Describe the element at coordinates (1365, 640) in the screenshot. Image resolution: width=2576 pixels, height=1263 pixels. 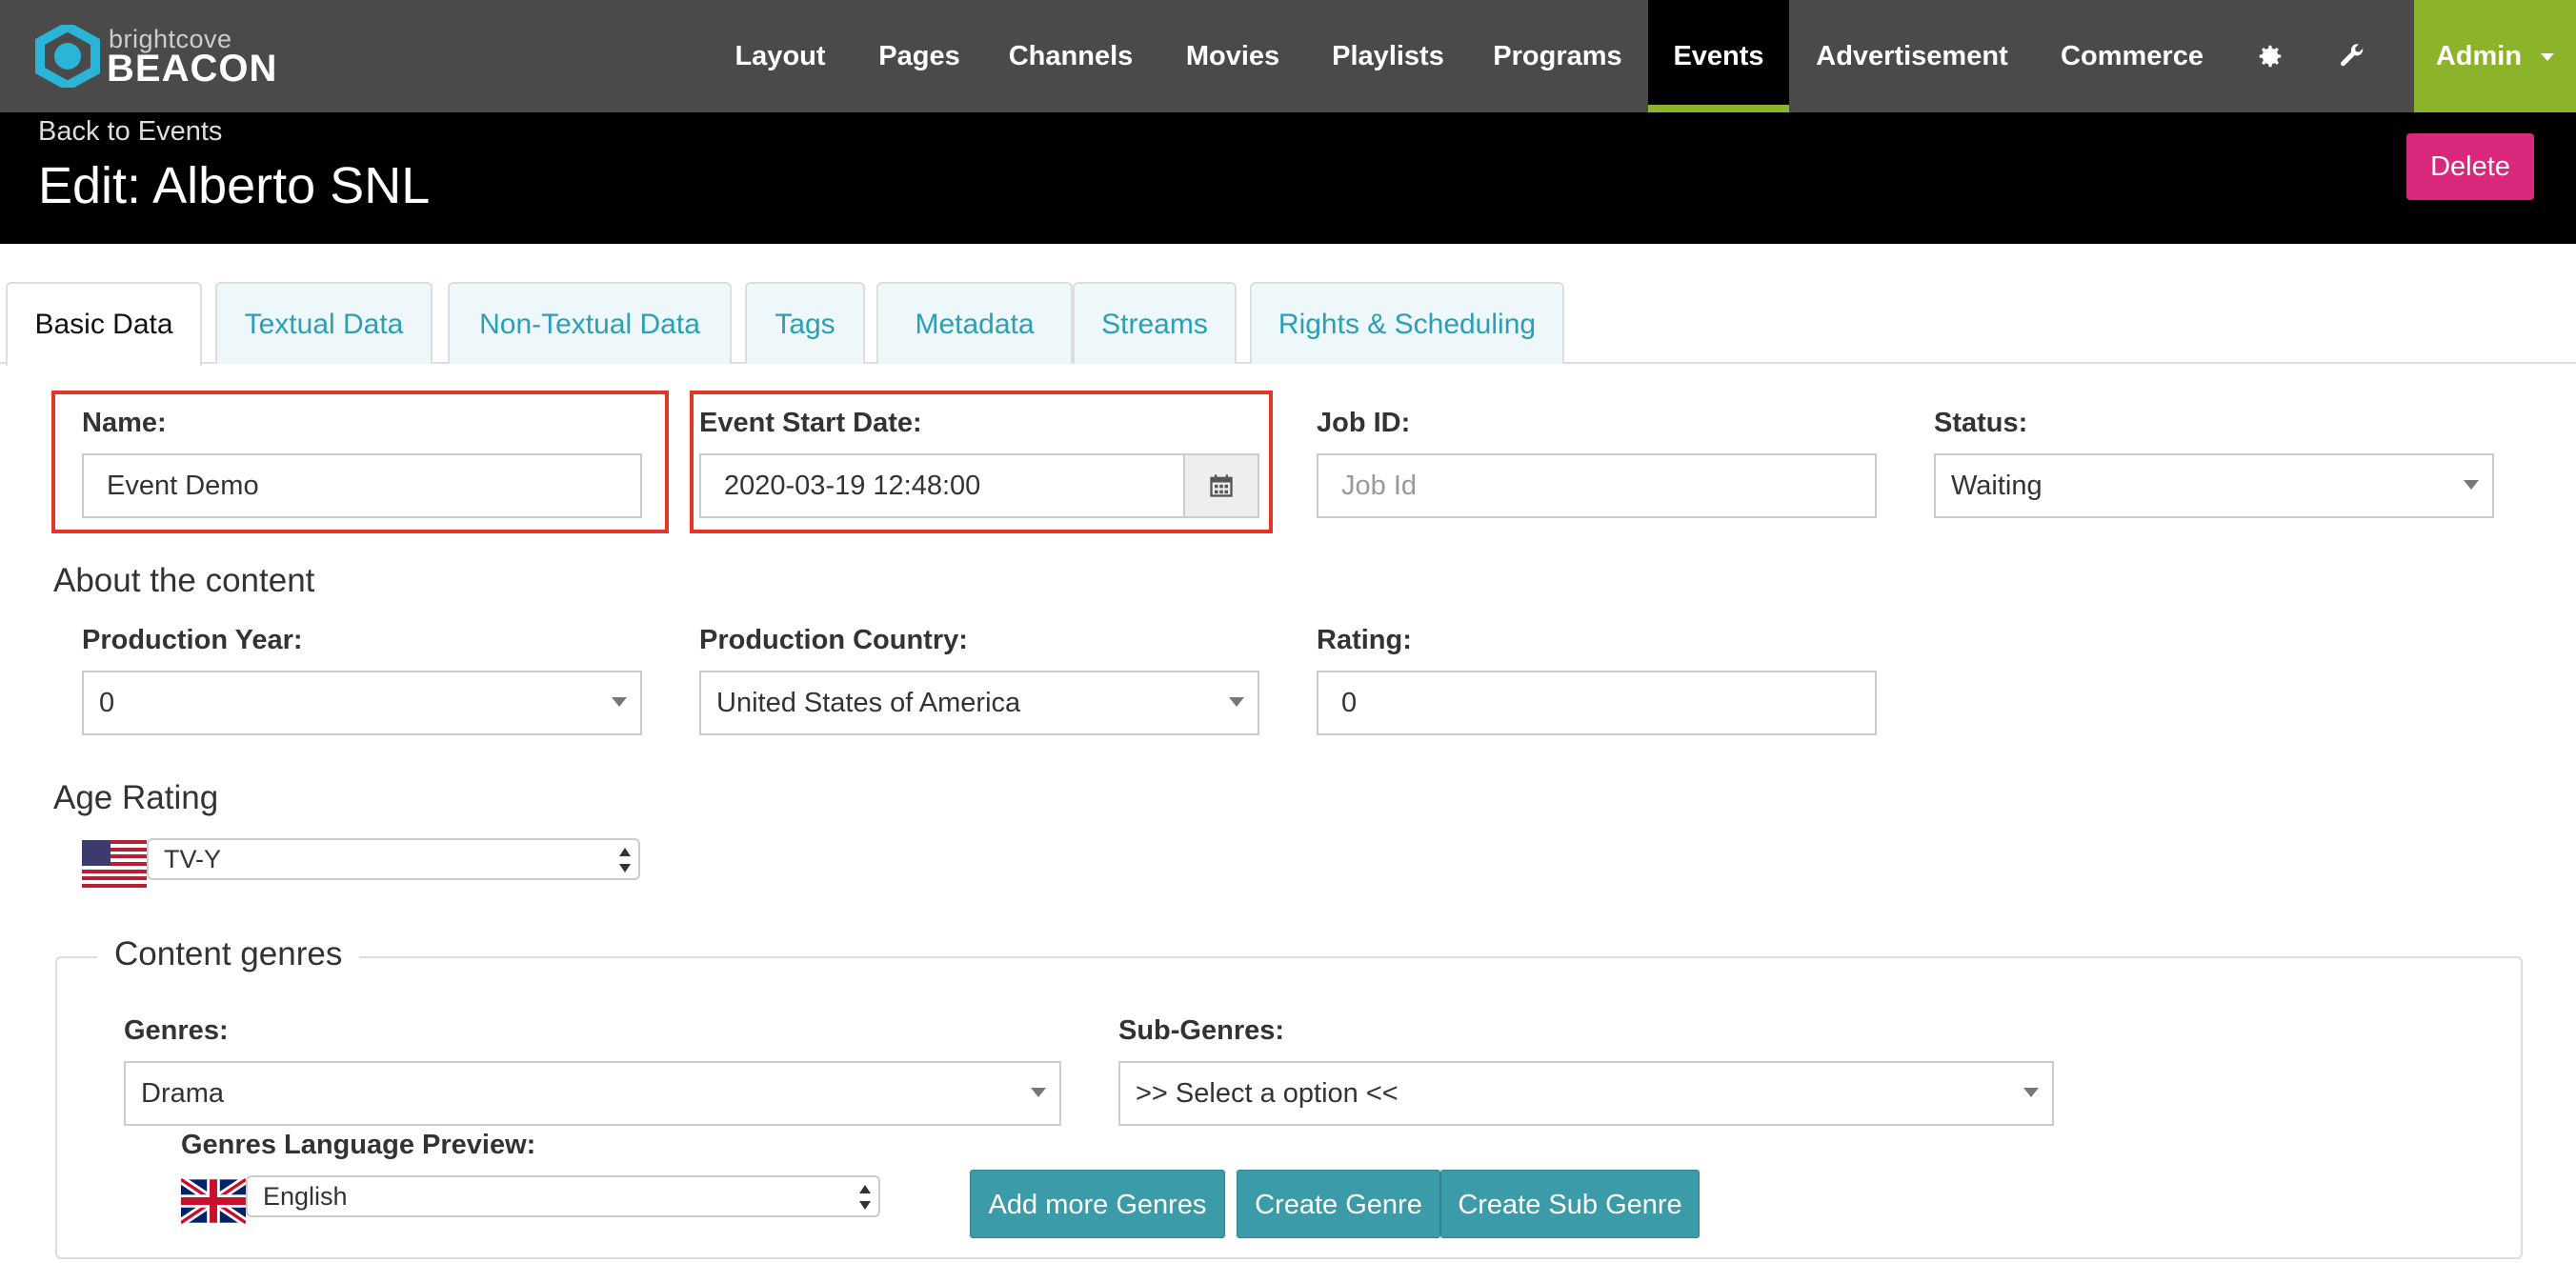
I see `rating-label: Rating:` at that location.